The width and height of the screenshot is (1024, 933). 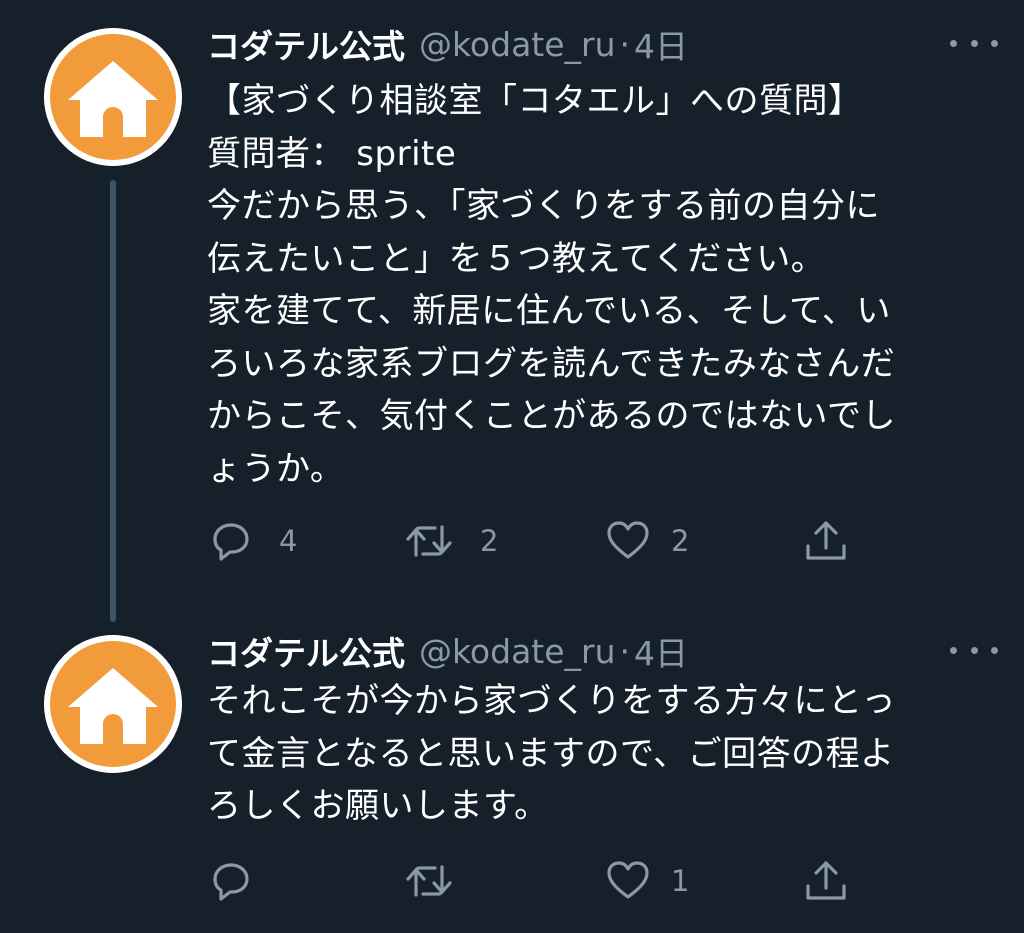 I want to click on tweet-actions: 4 2 2, so click(x=532, y=541).